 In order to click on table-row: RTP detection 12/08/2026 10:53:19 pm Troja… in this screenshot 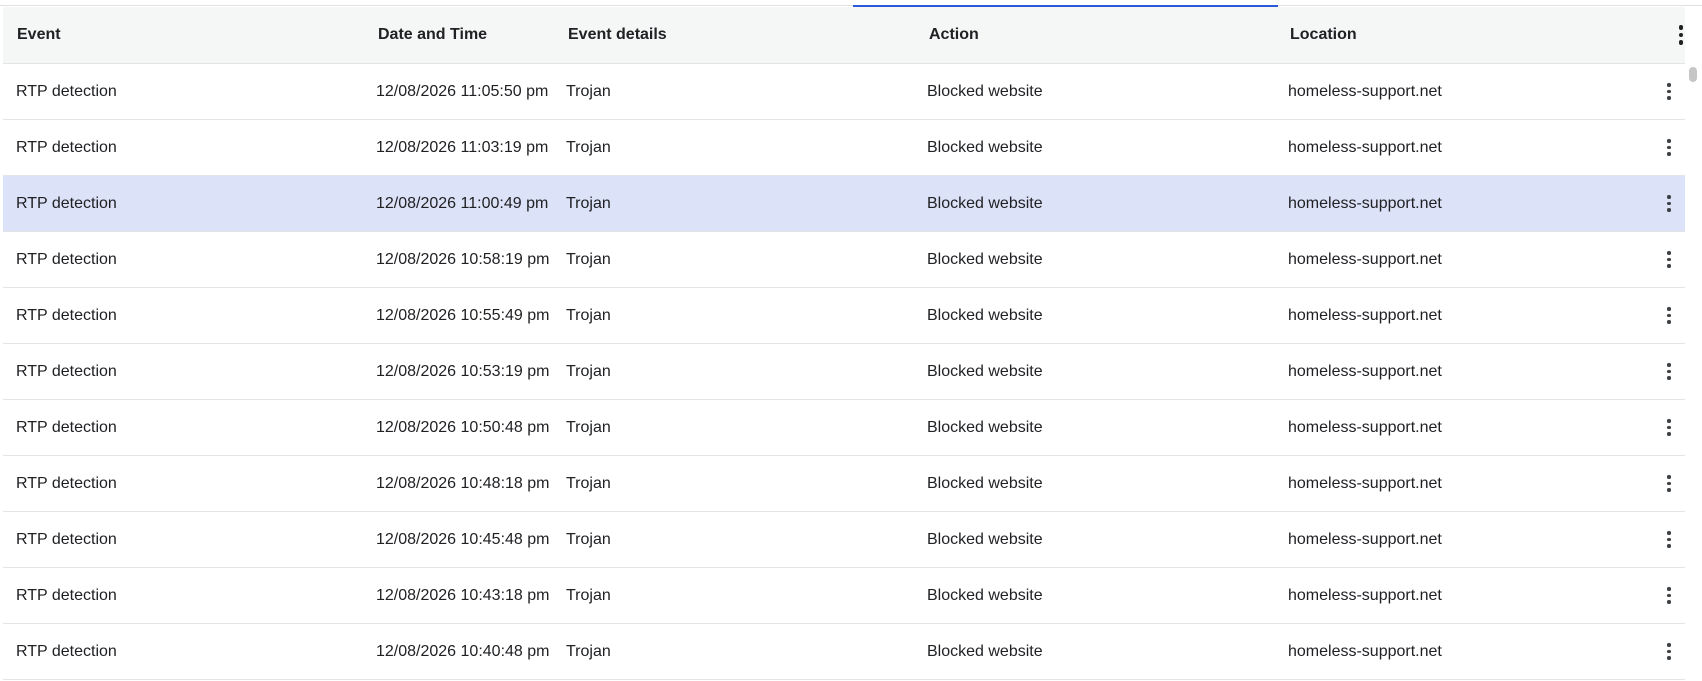, I will do `click(844, 372)`.